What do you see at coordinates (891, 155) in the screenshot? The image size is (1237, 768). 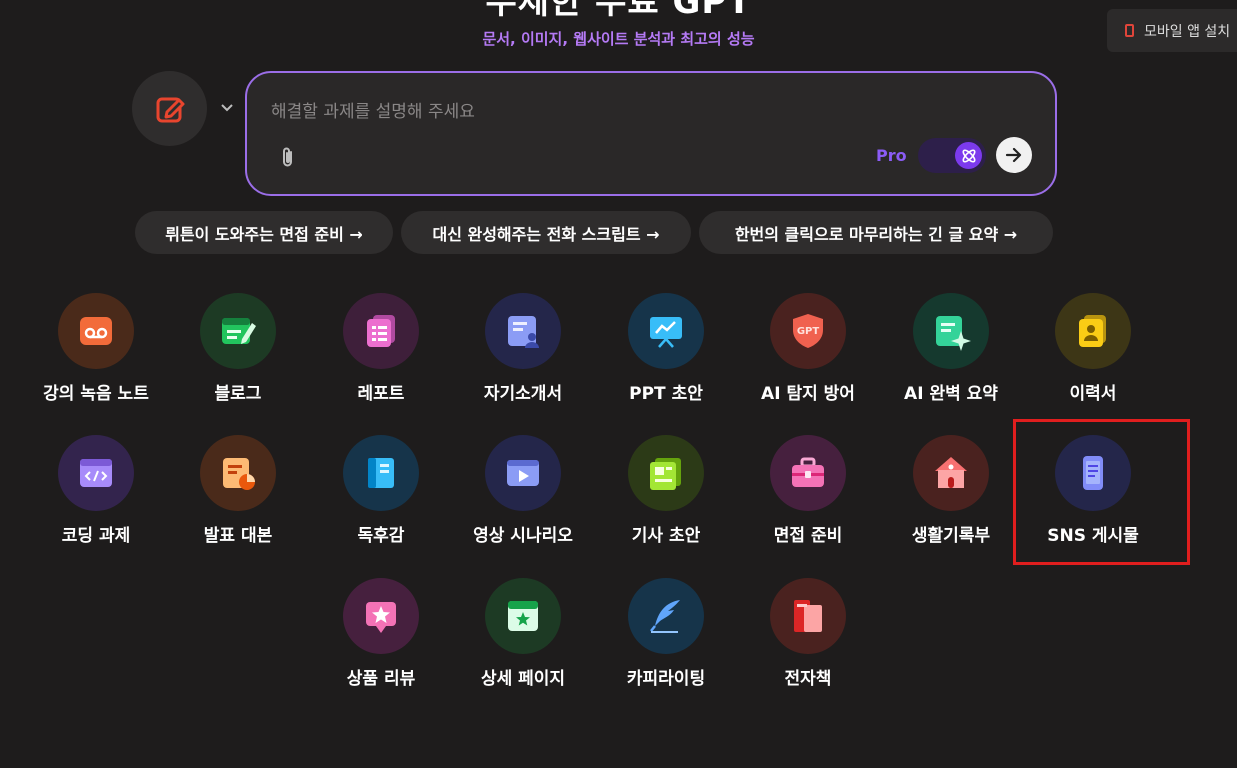 I see `pro-label: Pro` at bounding box center [891, 155].